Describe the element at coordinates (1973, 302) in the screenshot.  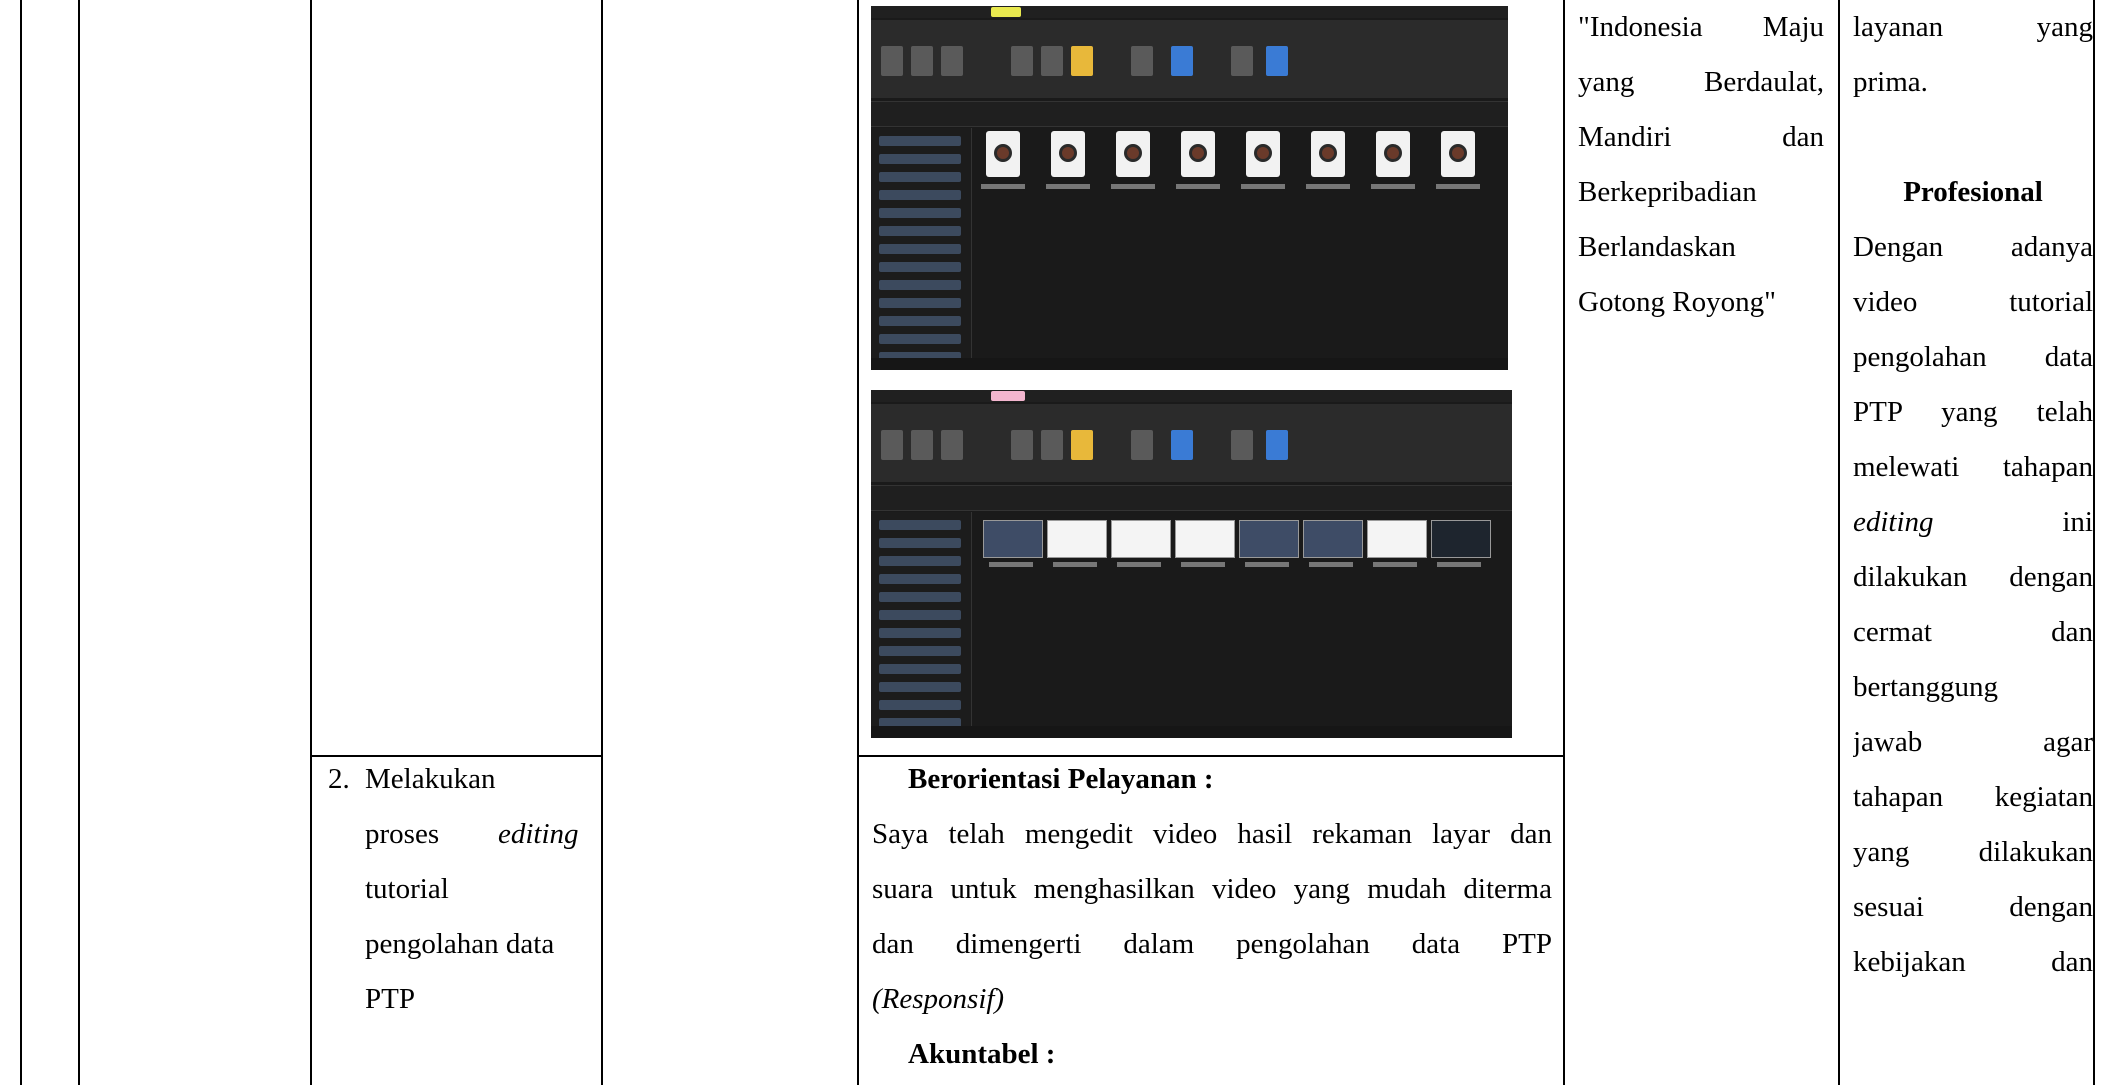
I see `values-line: video tutorial` at that location.